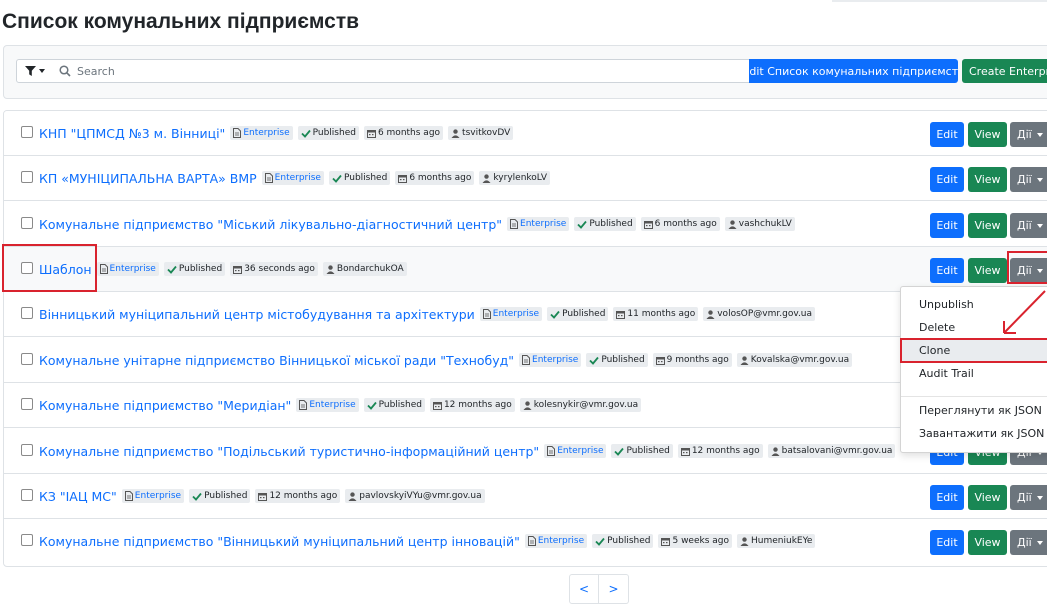 The image size is (1047, 615). I want to click on edit-list-button: Edit Список комунальних підприємств, so click(853, 71).